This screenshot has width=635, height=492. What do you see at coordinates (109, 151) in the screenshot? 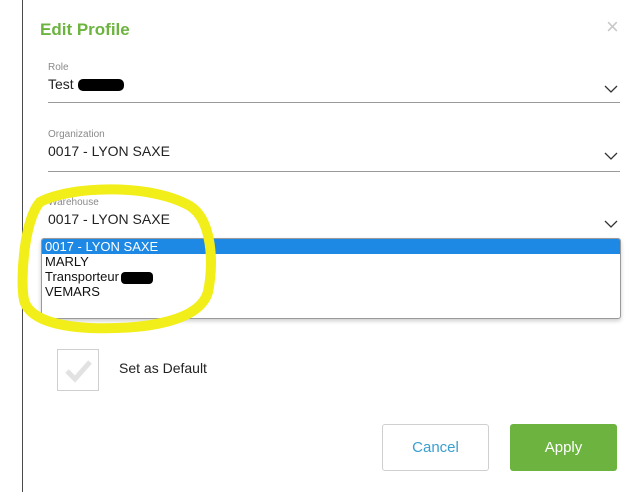
I see `organization-value: 0017 - LYON SAXE` at bounding box center [109, 151].